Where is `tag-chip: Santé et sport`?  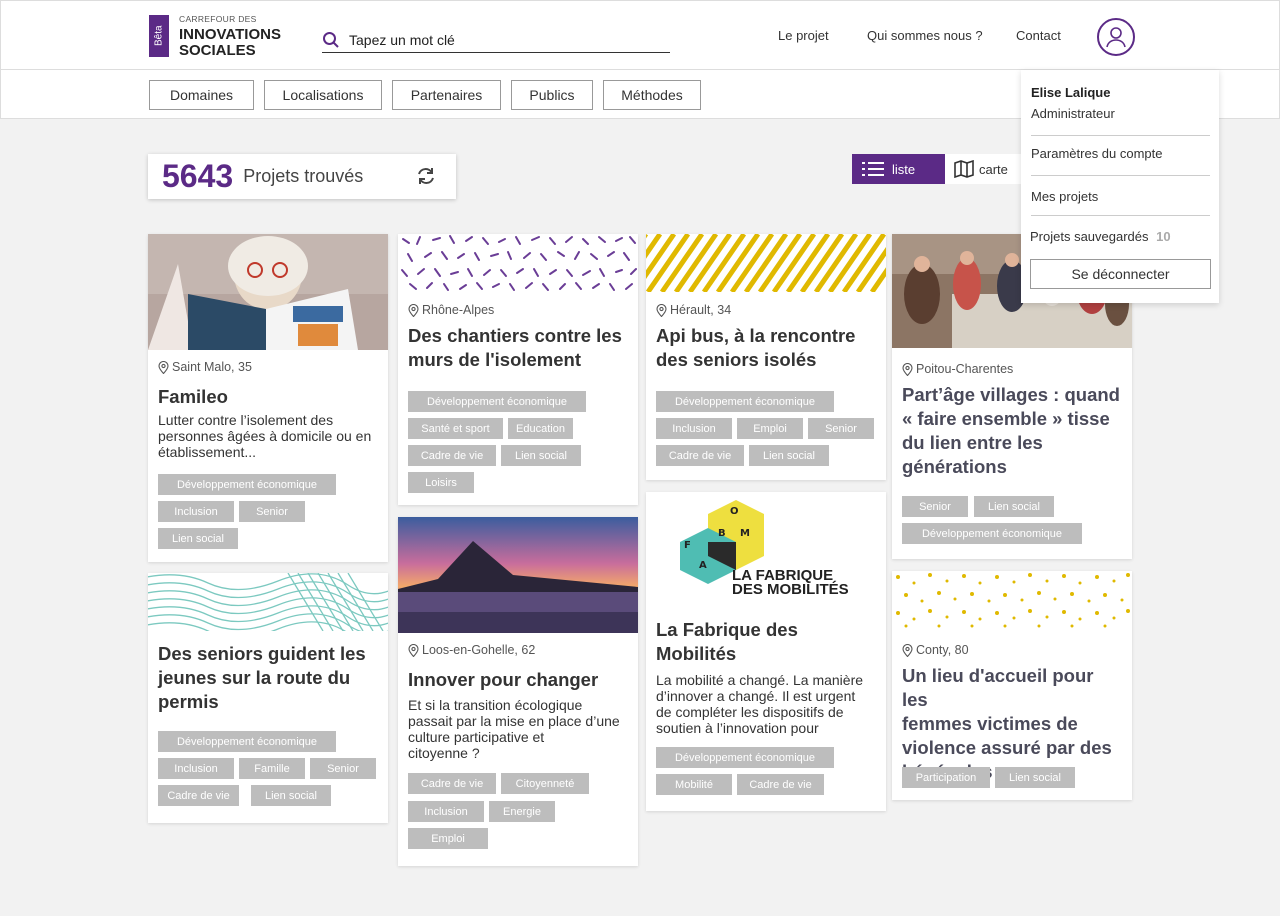 tag-chip: Santé et sport is located at coordinates (455, 428).